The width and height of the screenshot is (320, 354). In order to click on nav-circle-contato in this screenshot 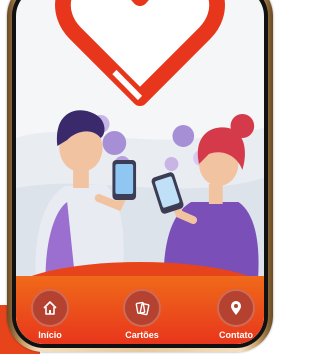, I will do `click(236, 308)`.